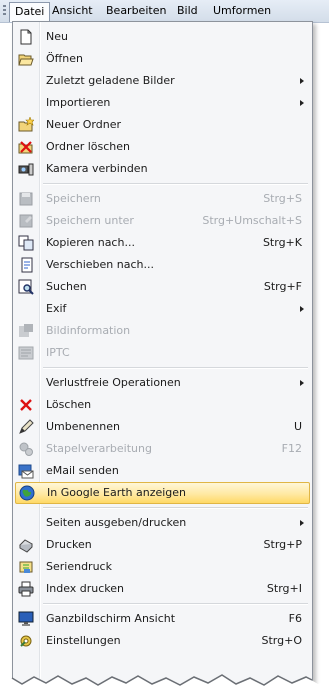 This screenshot has height=699, width=329. I want to click on menu-item-neu: Neu, so click(162, 37).